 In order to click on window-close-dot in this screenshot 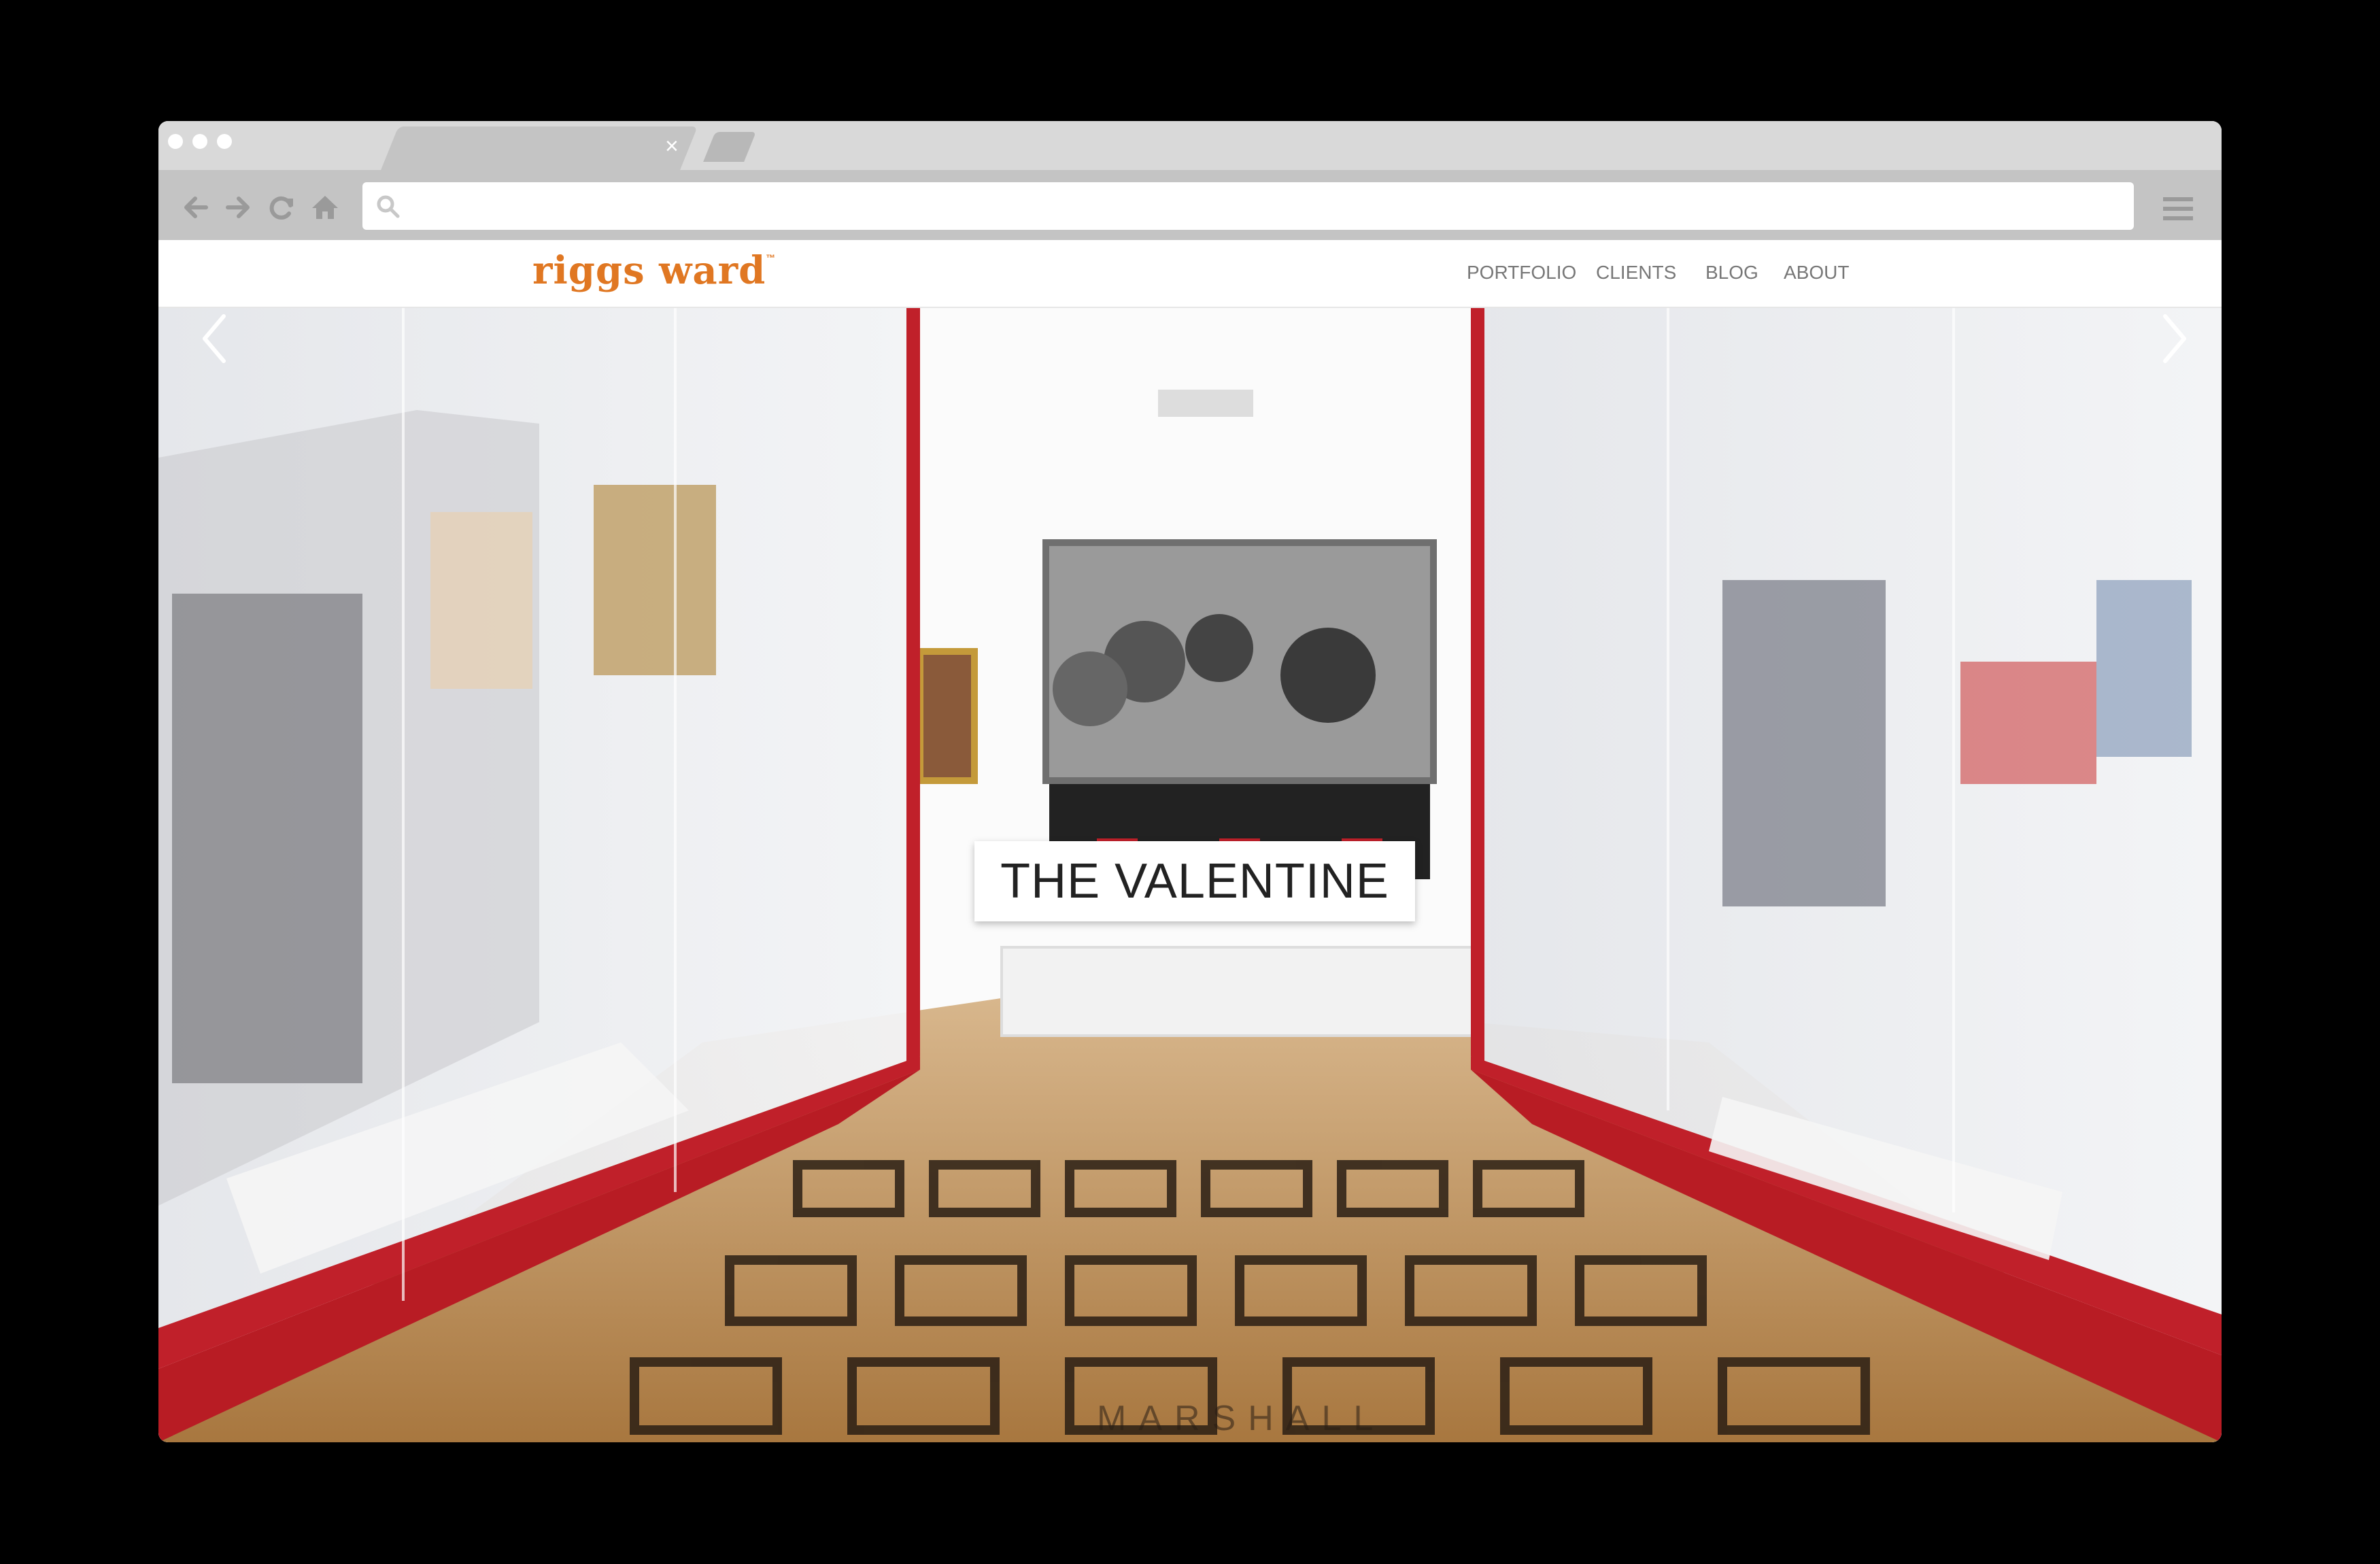, I will do `click(176, 141)`.